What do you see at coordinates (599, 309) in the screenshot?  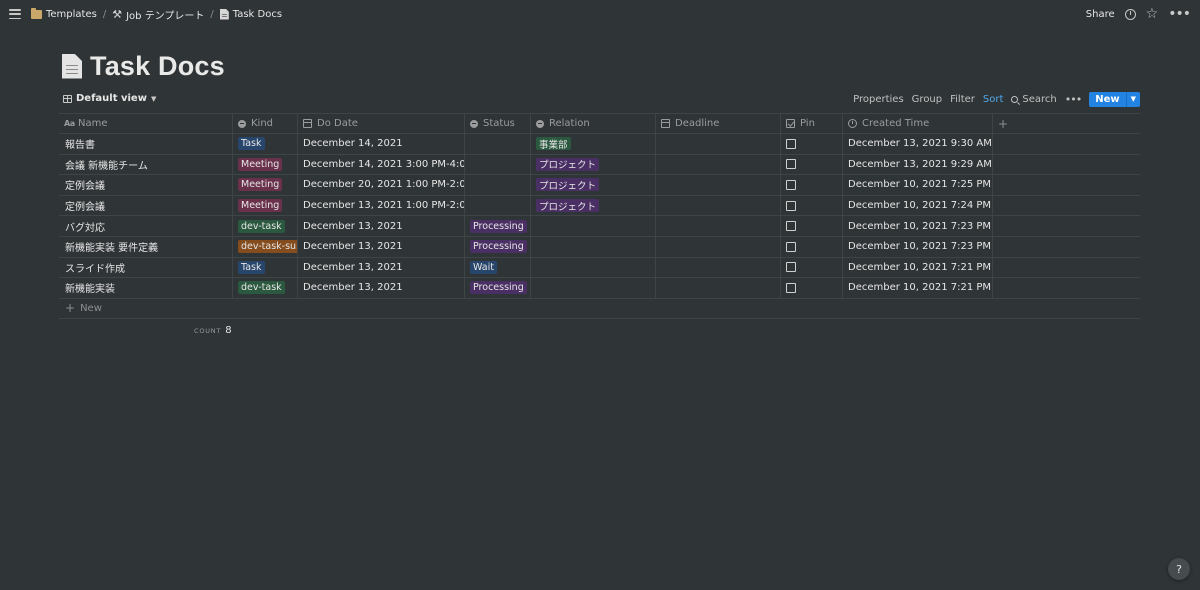 I see `add-row-button: + New` at bounding box center [599, 309].